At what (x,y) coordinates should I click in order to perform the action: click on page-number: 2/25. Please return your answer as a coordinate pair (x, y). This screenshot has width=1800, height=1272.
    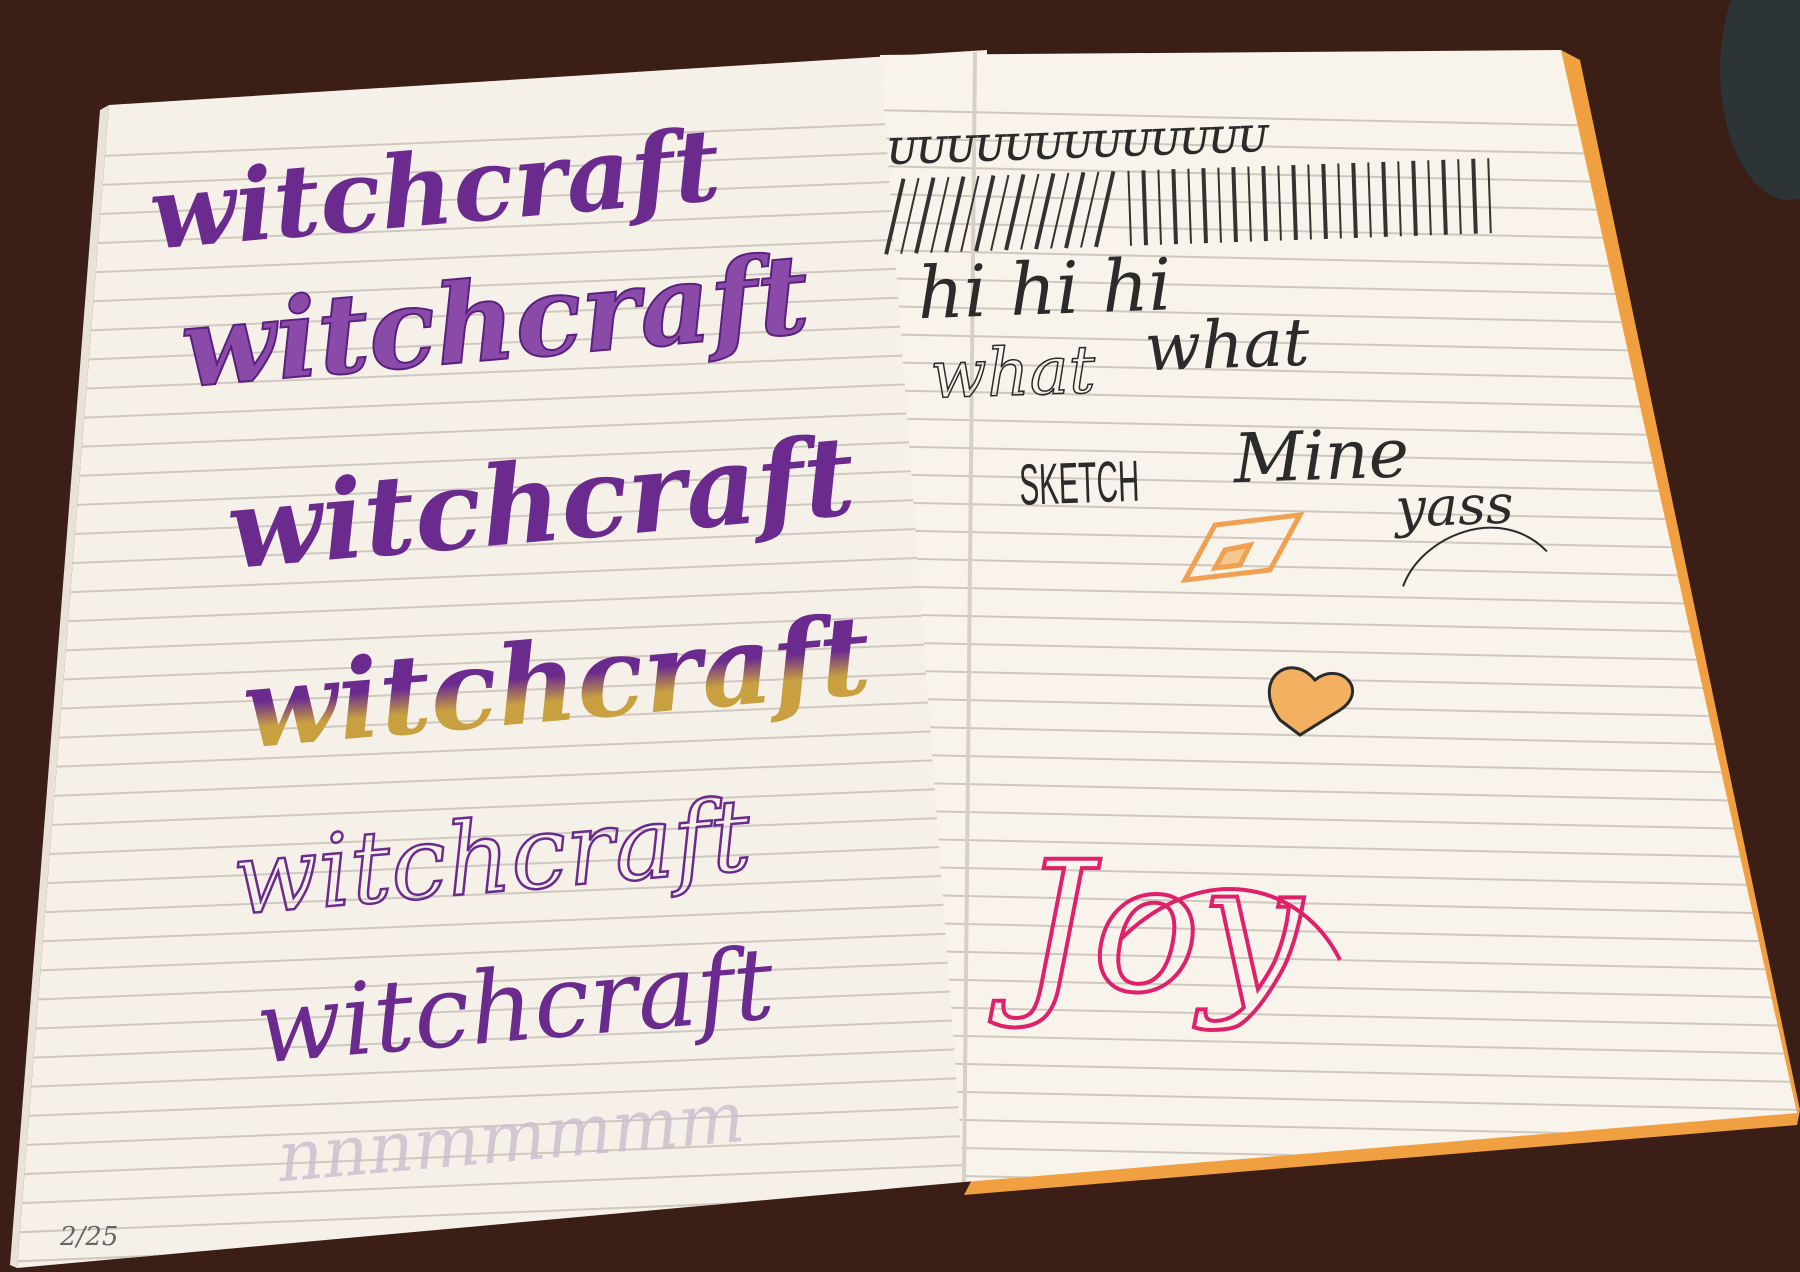
    Looking at the image, I should click on (88, 1237).